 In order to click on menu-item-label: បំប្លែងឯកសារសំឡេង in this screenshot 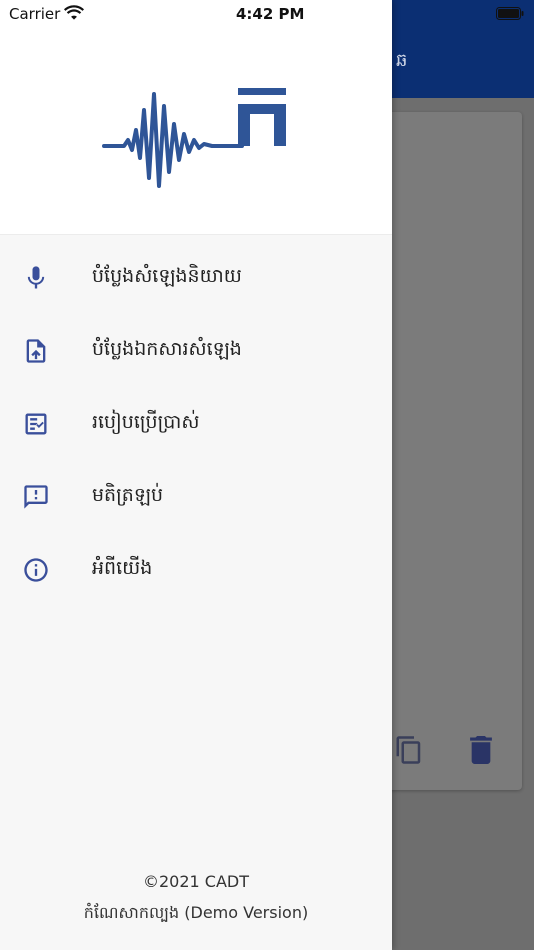, I will do `click(167, 349)`.